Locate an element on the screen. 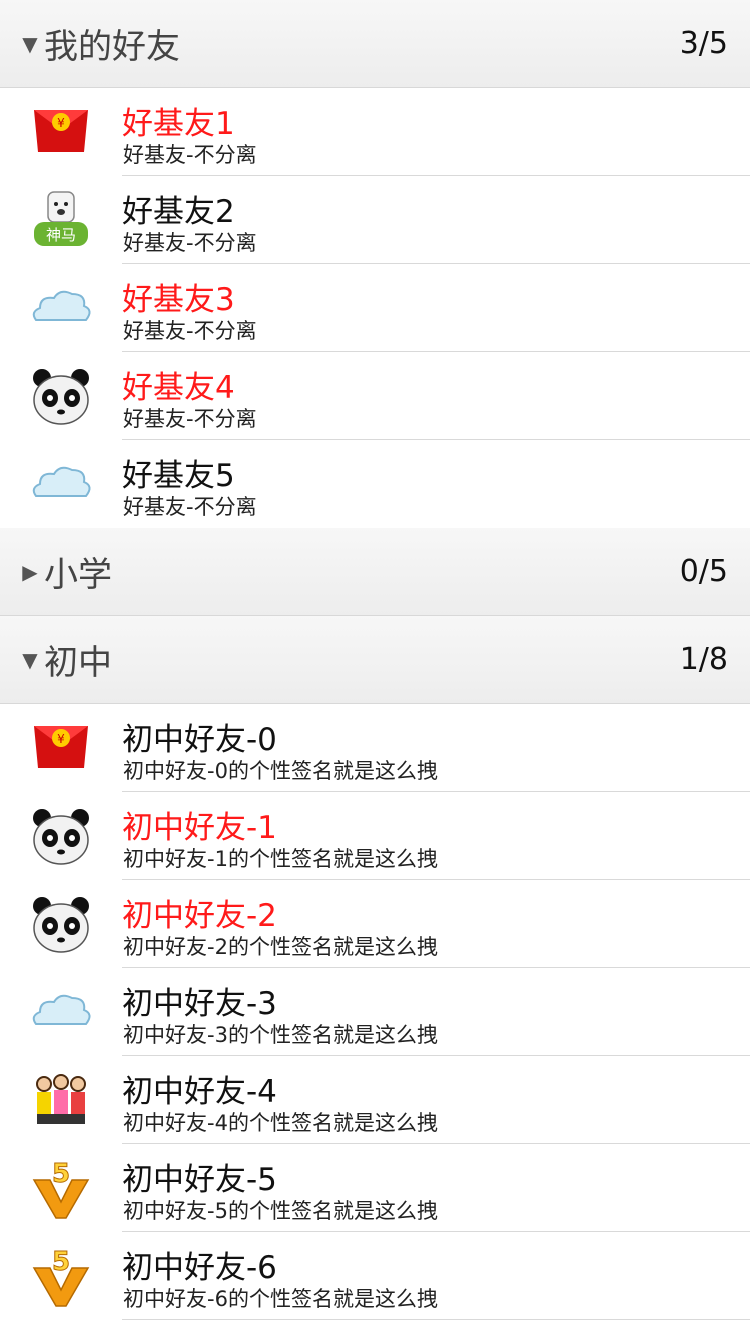 The height and width of the screenshot is (1334, 750). divider is located at coordinates (436, 1319).